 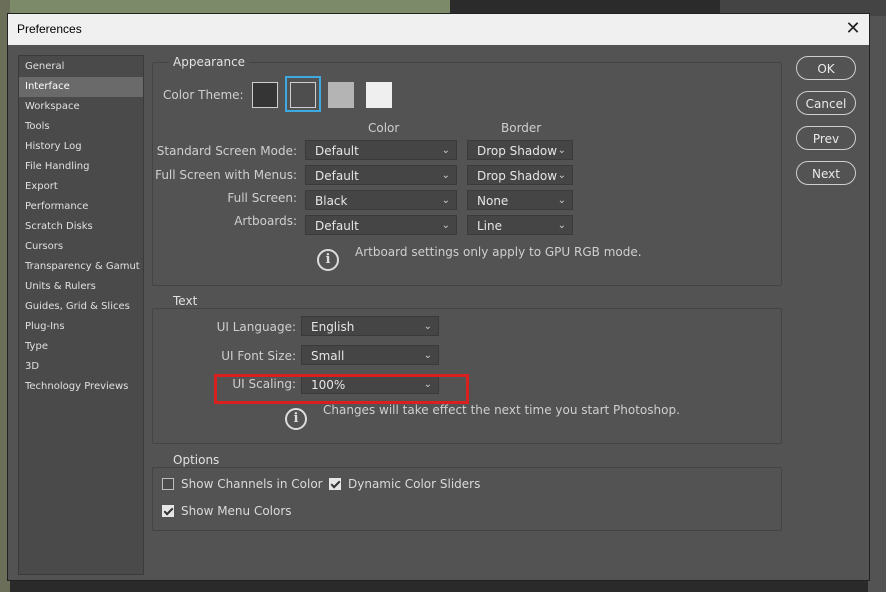 I want to click on dialog-title: Preferences, so click(x=49, y=29).